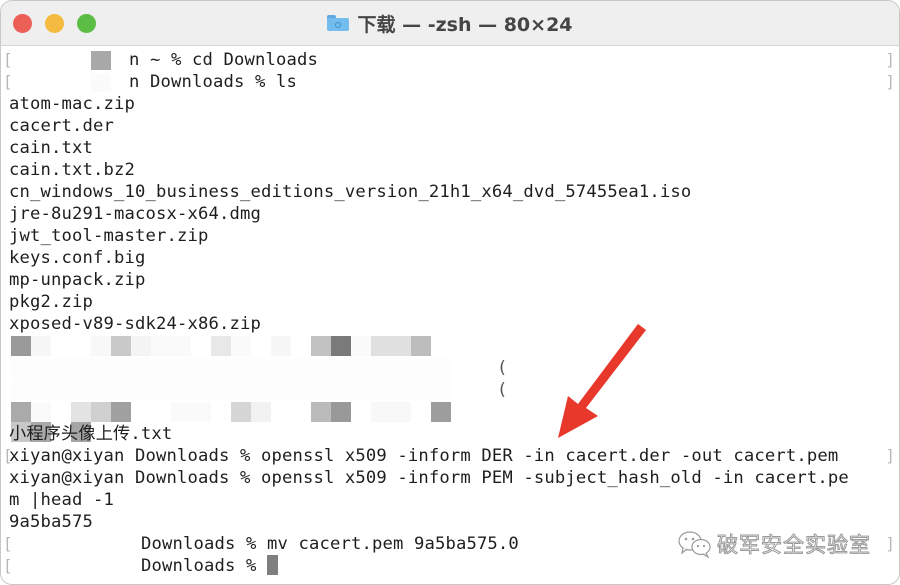  Describe the element at coordinates (135, 214) in the screenshot. I see `output-line: jre-8u291-macosx-x64.dmg` at that location.